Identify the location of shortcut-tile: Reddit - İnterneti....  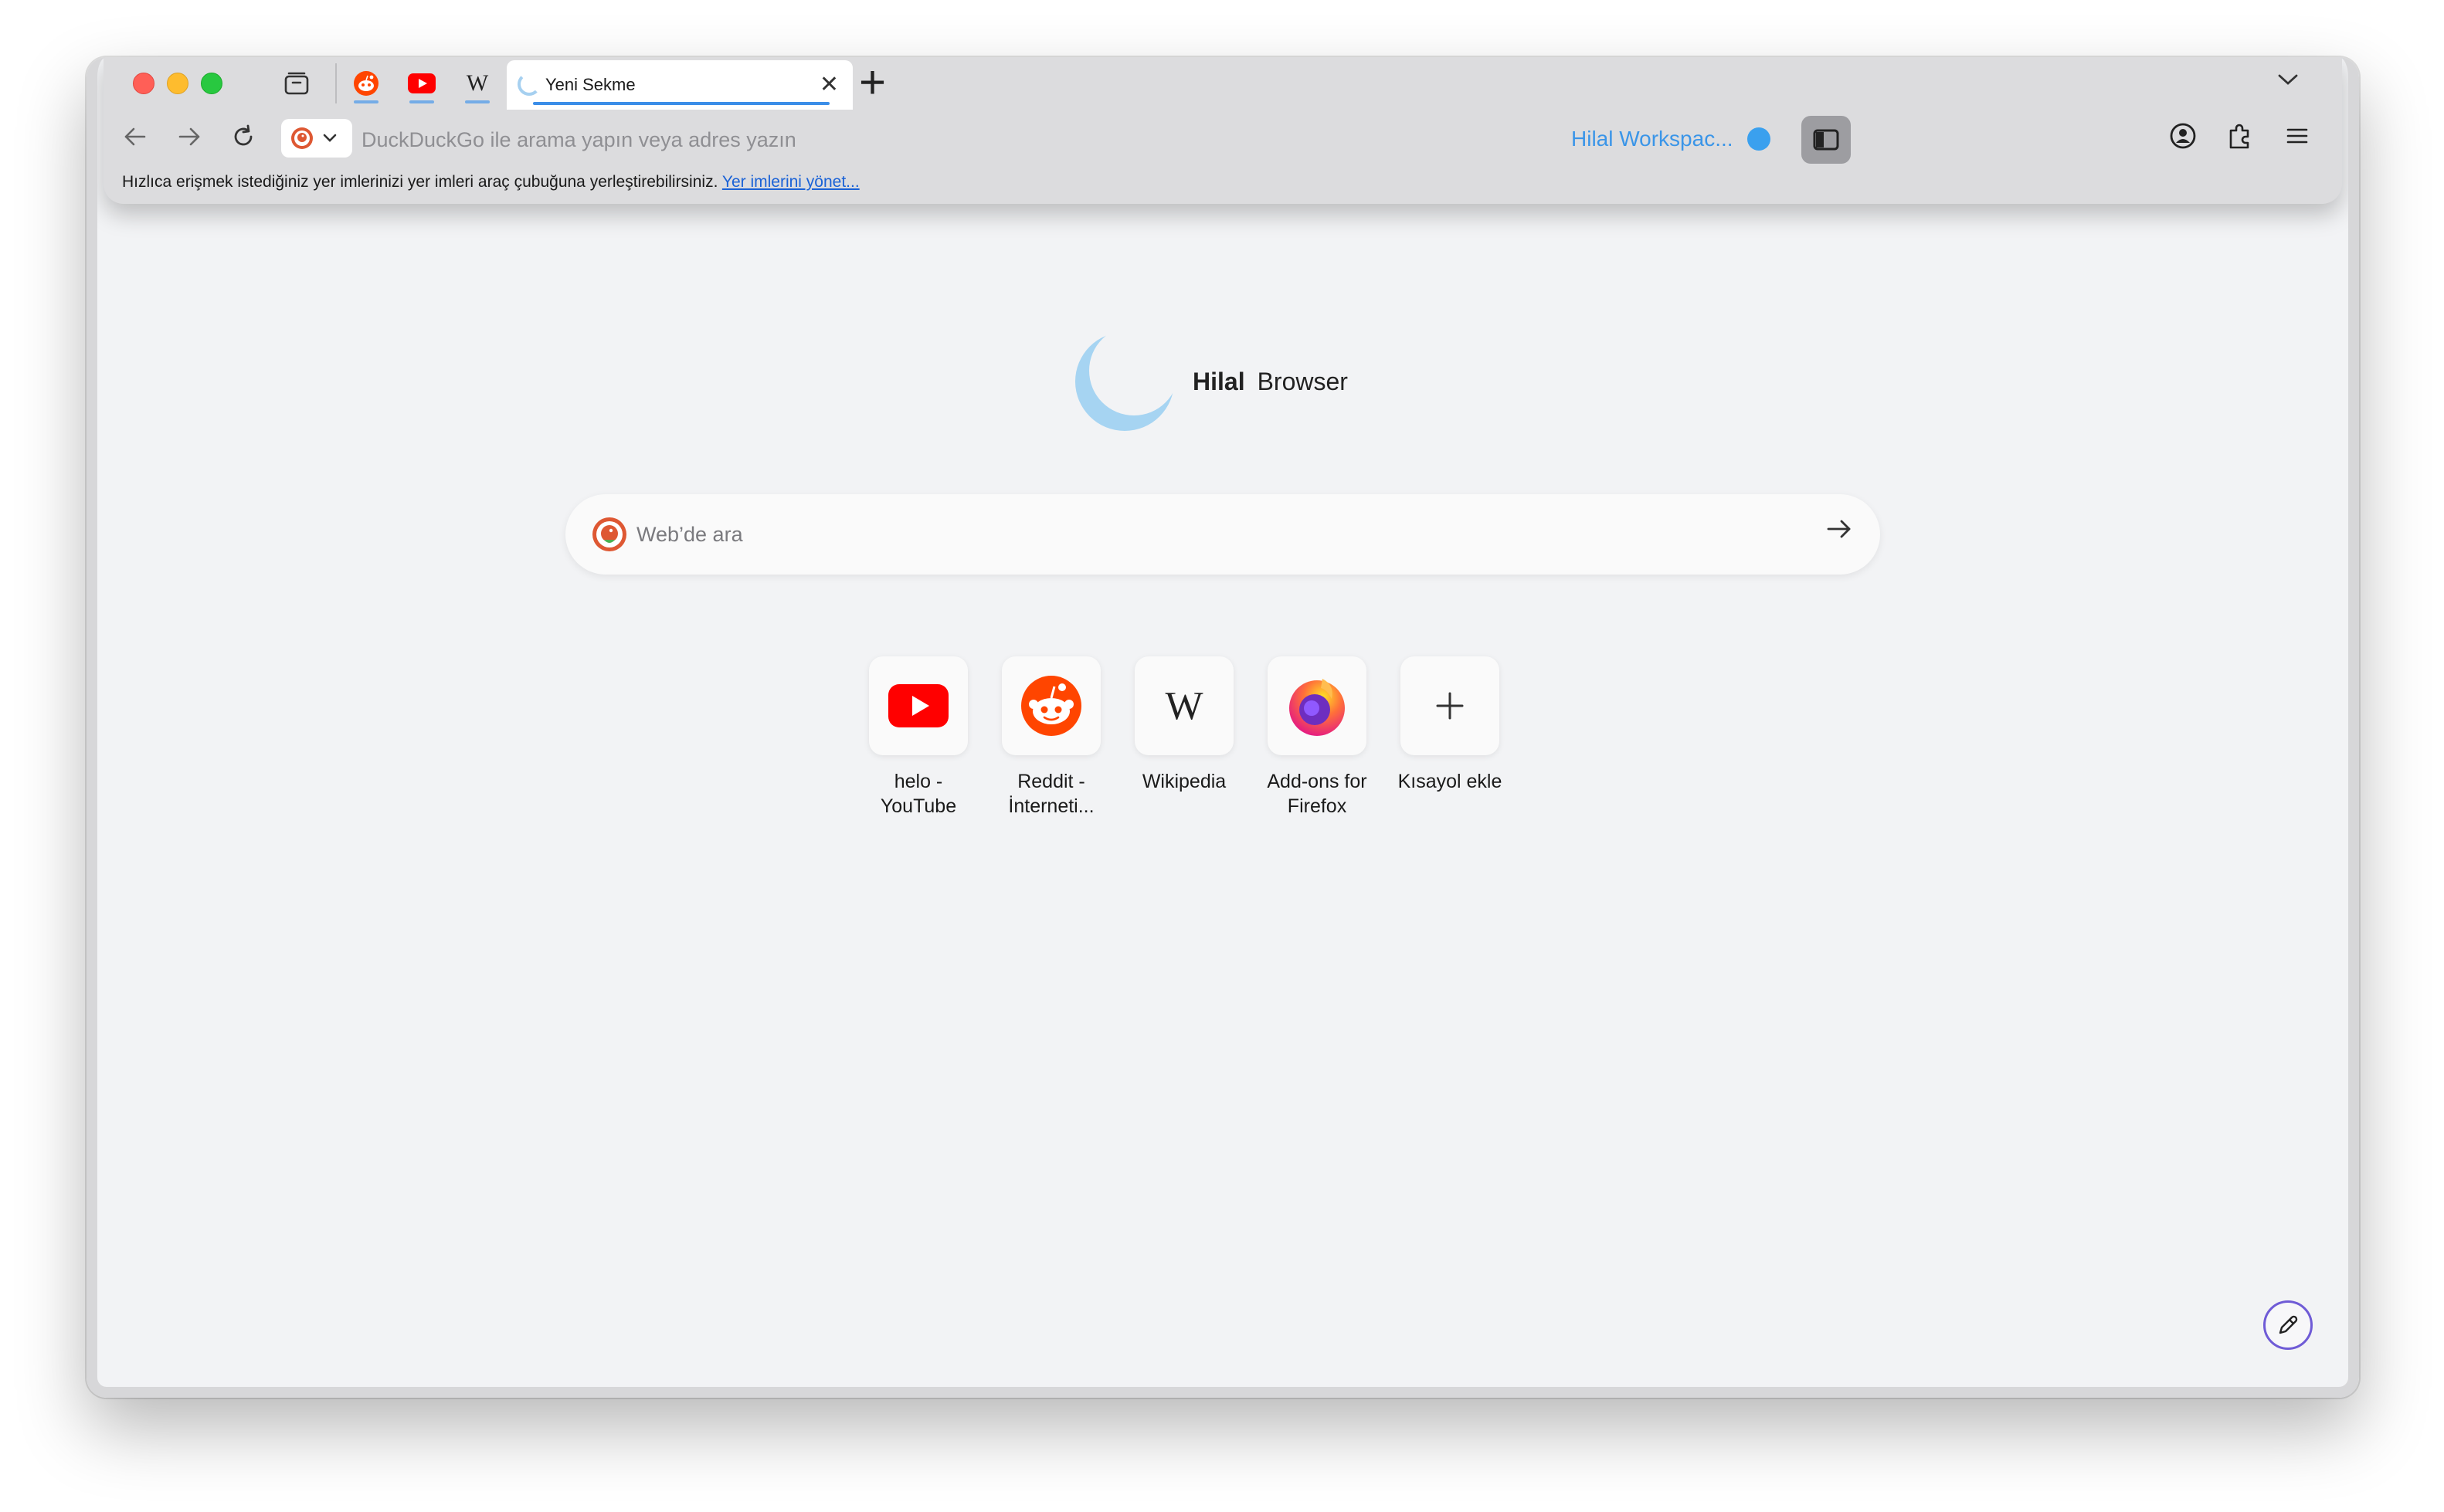
(1051, 737).